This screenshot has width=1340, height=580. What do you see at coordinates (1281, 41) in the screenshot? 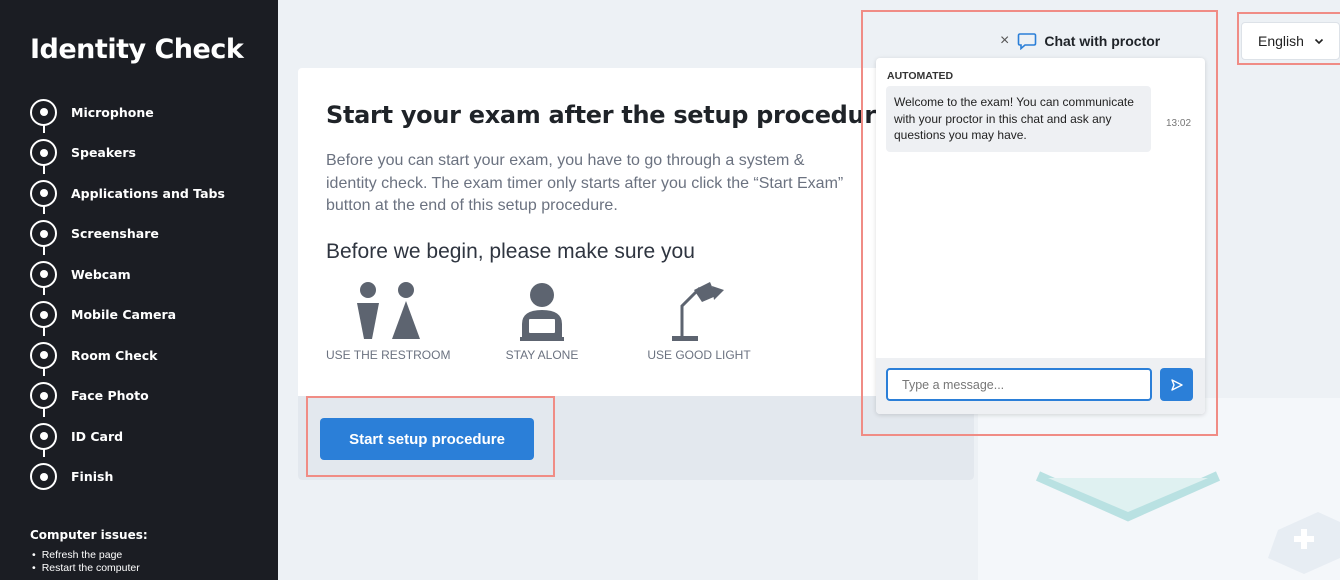
I see `language-value: English` at bounding box center [1281, 41].